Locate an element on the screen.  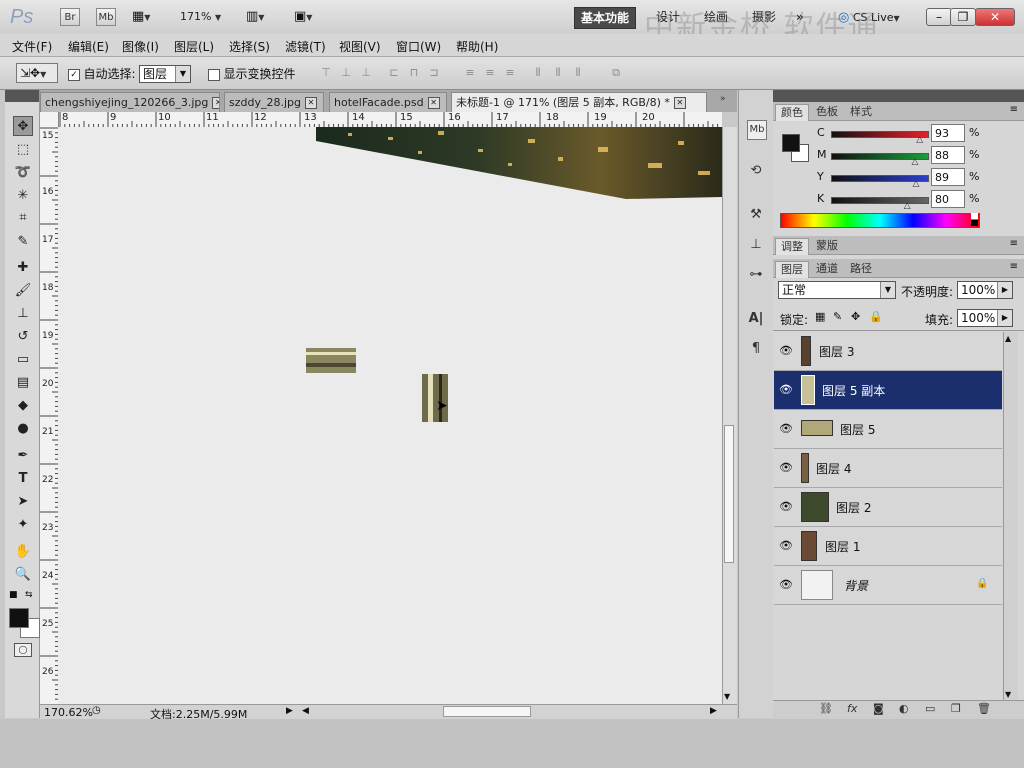
fill-input: 100% ▶ is located at coordinates (985, 318).